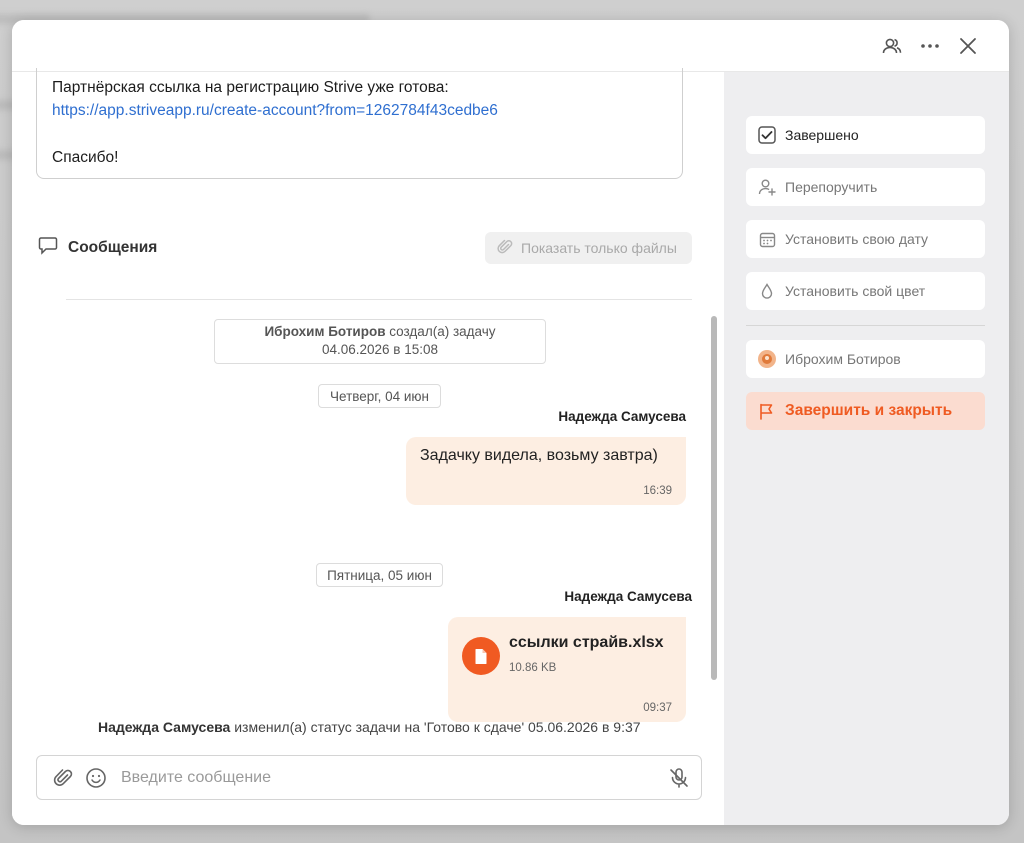 The image size is (1024, 843). I want to click on checkbox-checked-icon, so click(767, 135).